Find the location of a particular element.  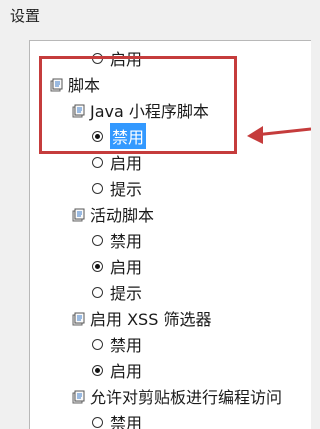

annotation-highlight-box is located at coordinates (138, 105).